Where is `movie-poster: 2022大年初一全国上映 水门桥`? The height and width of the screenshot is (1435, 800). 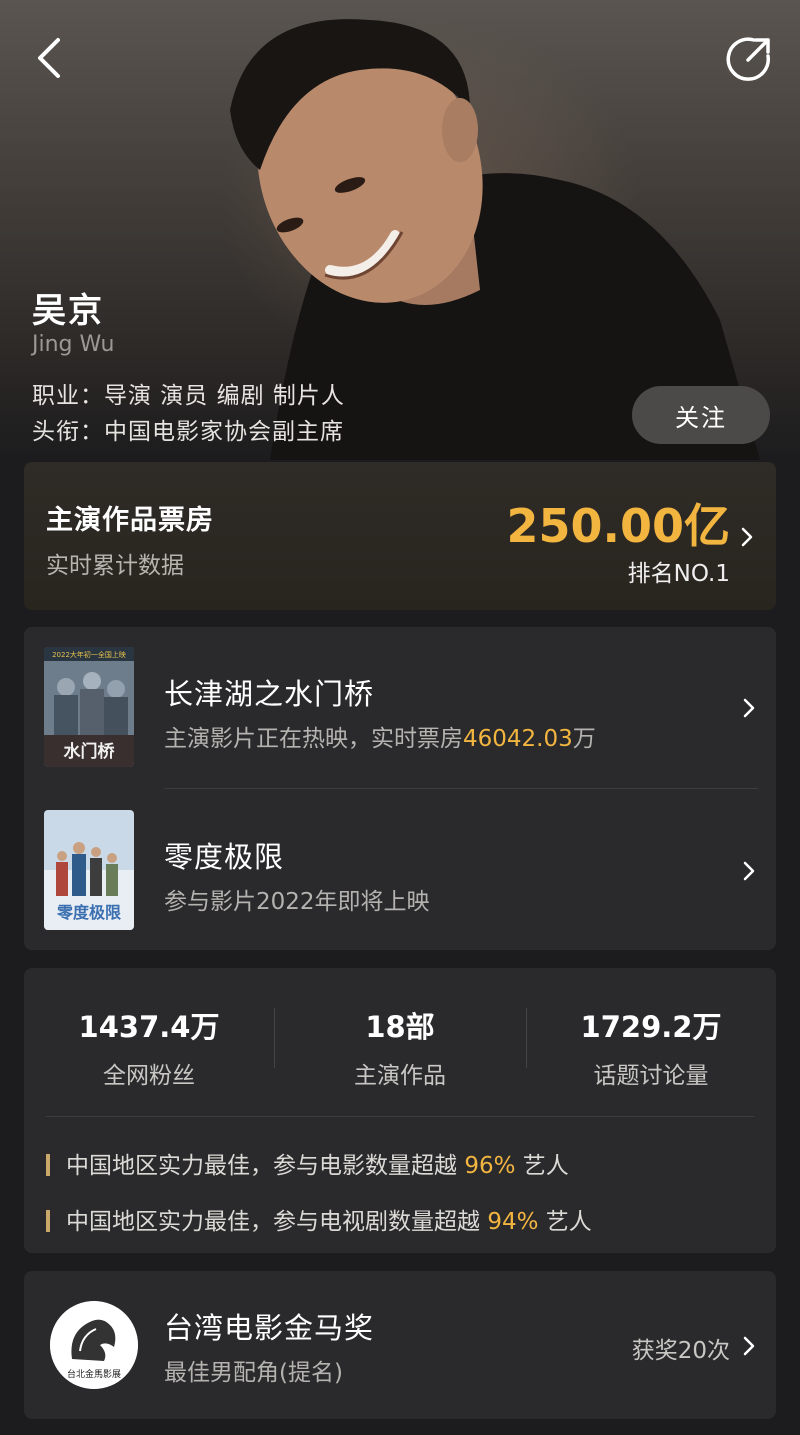 movie-poster: 2022大年初一全国上映 水门桥 is located at coordinates (89, 707).